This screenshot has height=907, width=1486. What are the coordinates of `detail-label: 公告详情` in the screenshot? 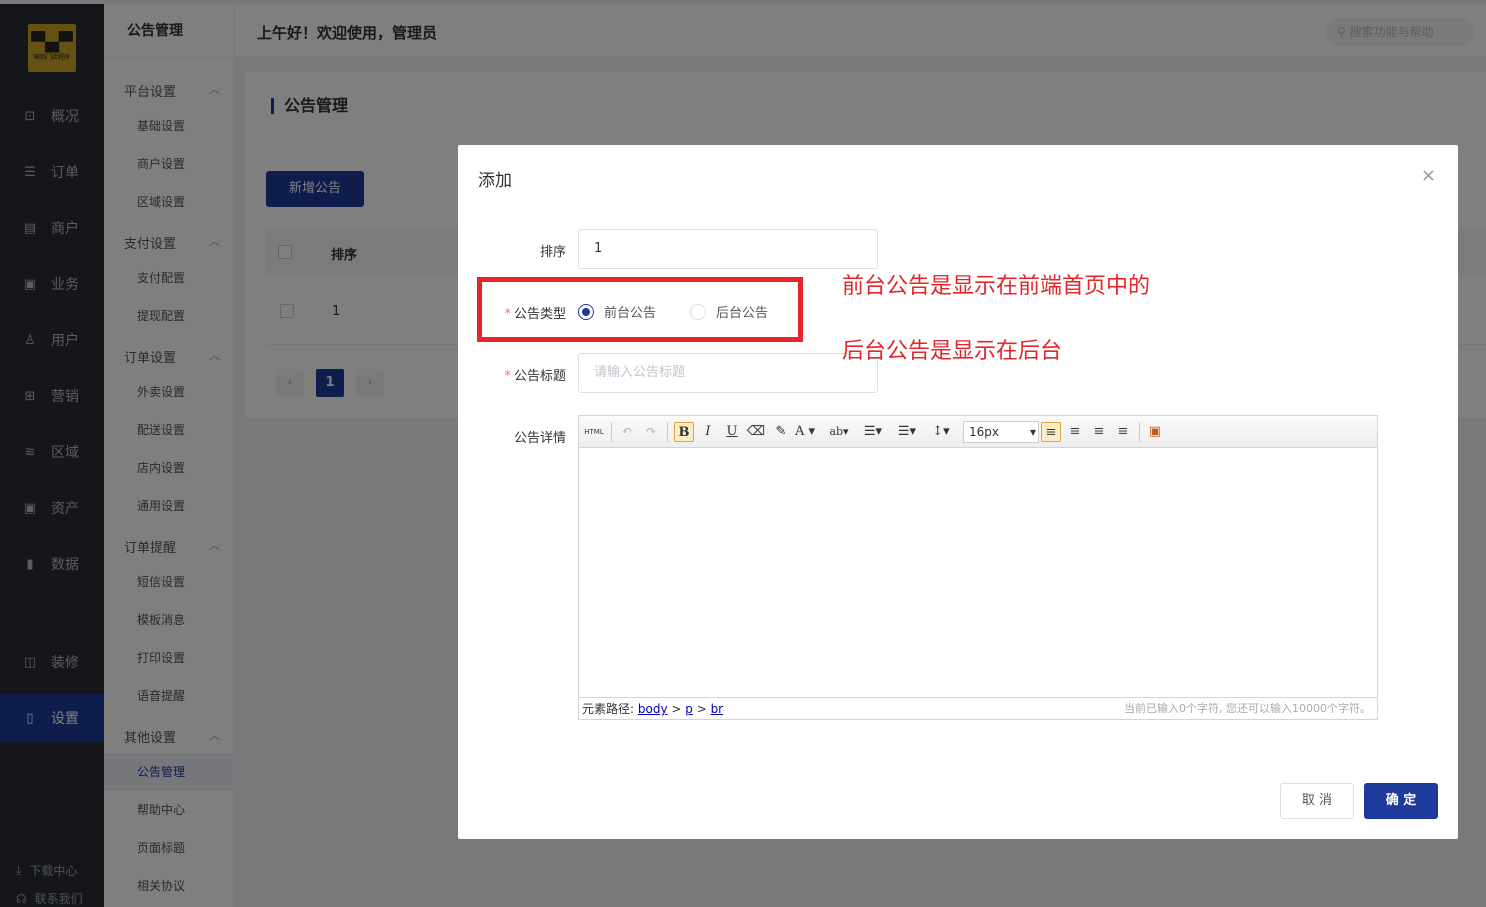 It's located at (539, 438).